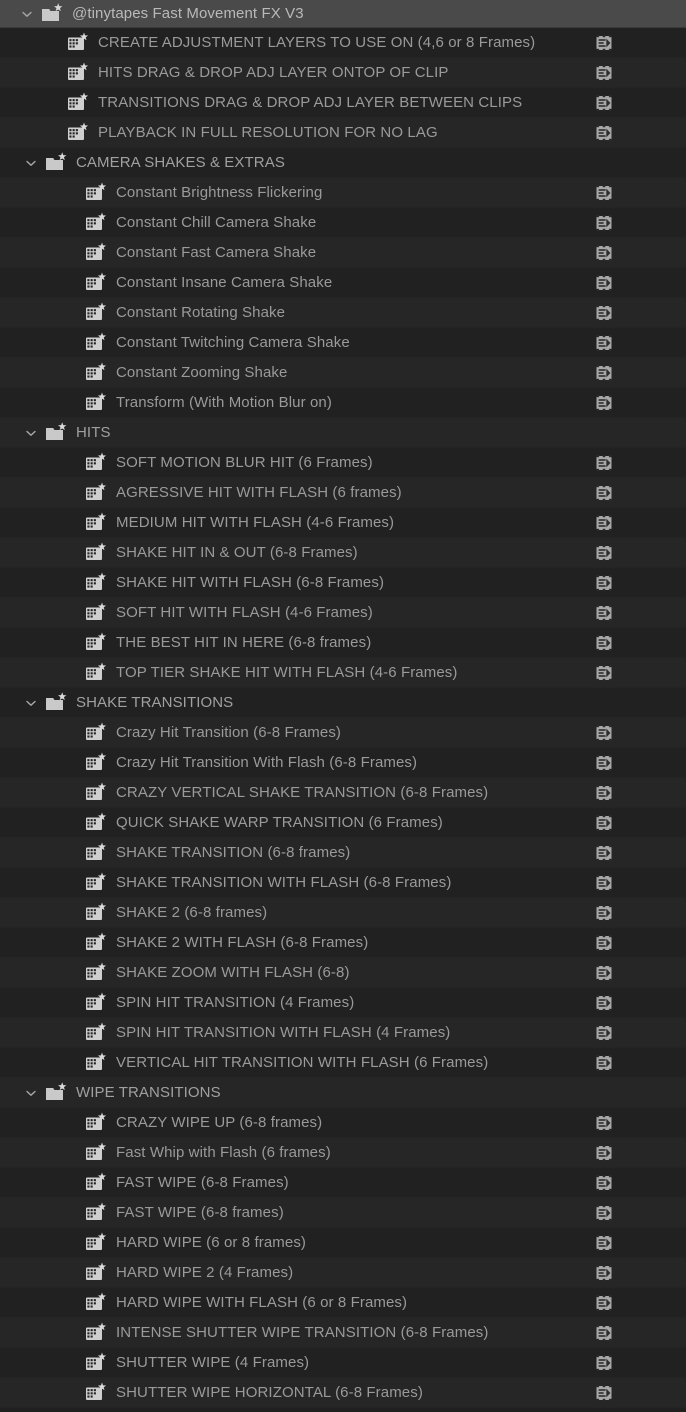  Describe the element at coordinates (343, 343) in the screenshot. I see `clip-row: Constant Twitching Camera Shake` at that location.